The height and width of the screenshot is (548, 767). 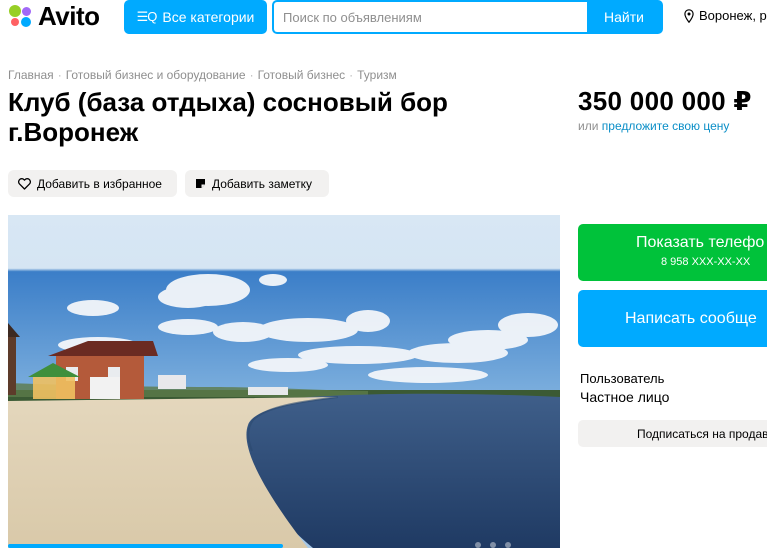 What do you see at coordinates (99, 183) in the screenshot?
I see `favorites-label: Добавить в избранное` at bounding box center [99, 183].